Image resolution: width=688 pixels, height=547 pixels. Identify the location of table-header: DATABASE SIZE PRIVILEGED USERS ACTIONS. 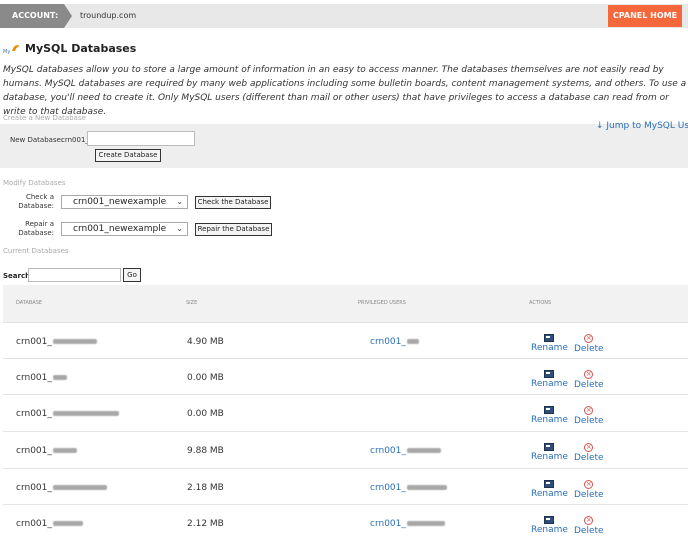
(345, 303).